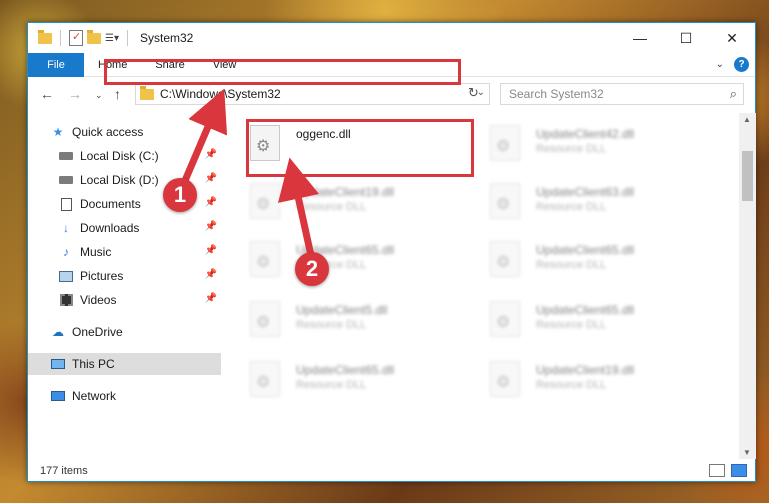  I want to click on sidebar-item-pictures: Pictures 📌, so click(124, 276).